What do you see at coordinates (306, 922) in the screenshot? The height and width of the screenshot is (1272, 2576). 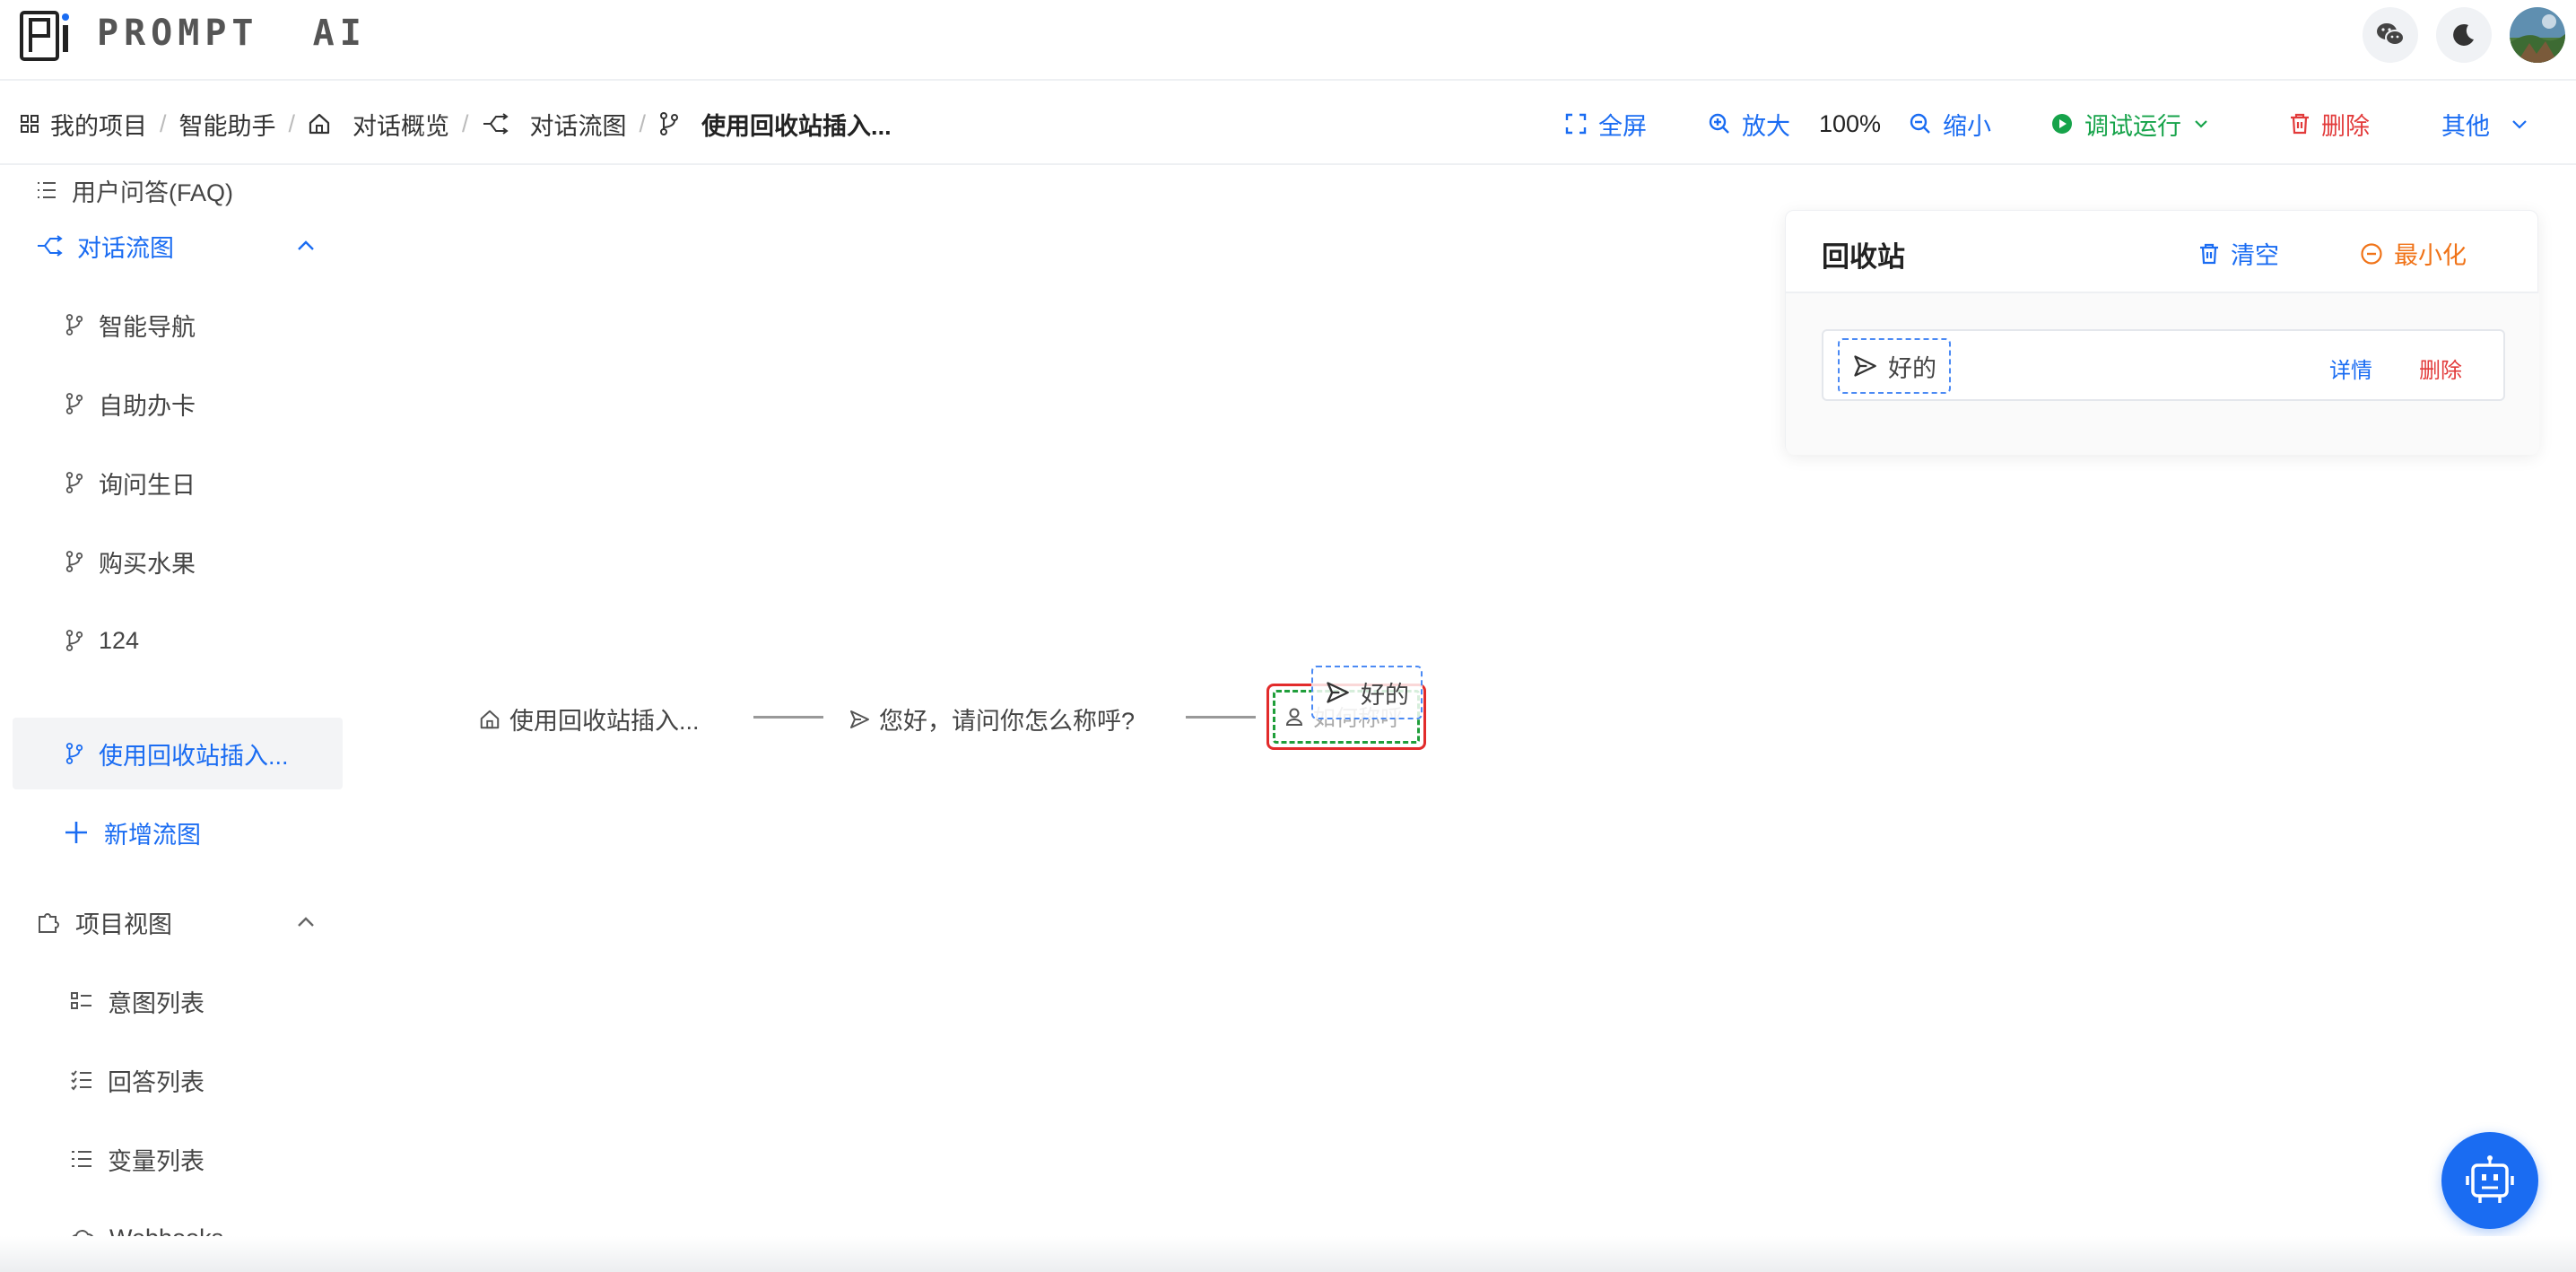 I see `chevron-up-icon` at bounding box center [306, 922].